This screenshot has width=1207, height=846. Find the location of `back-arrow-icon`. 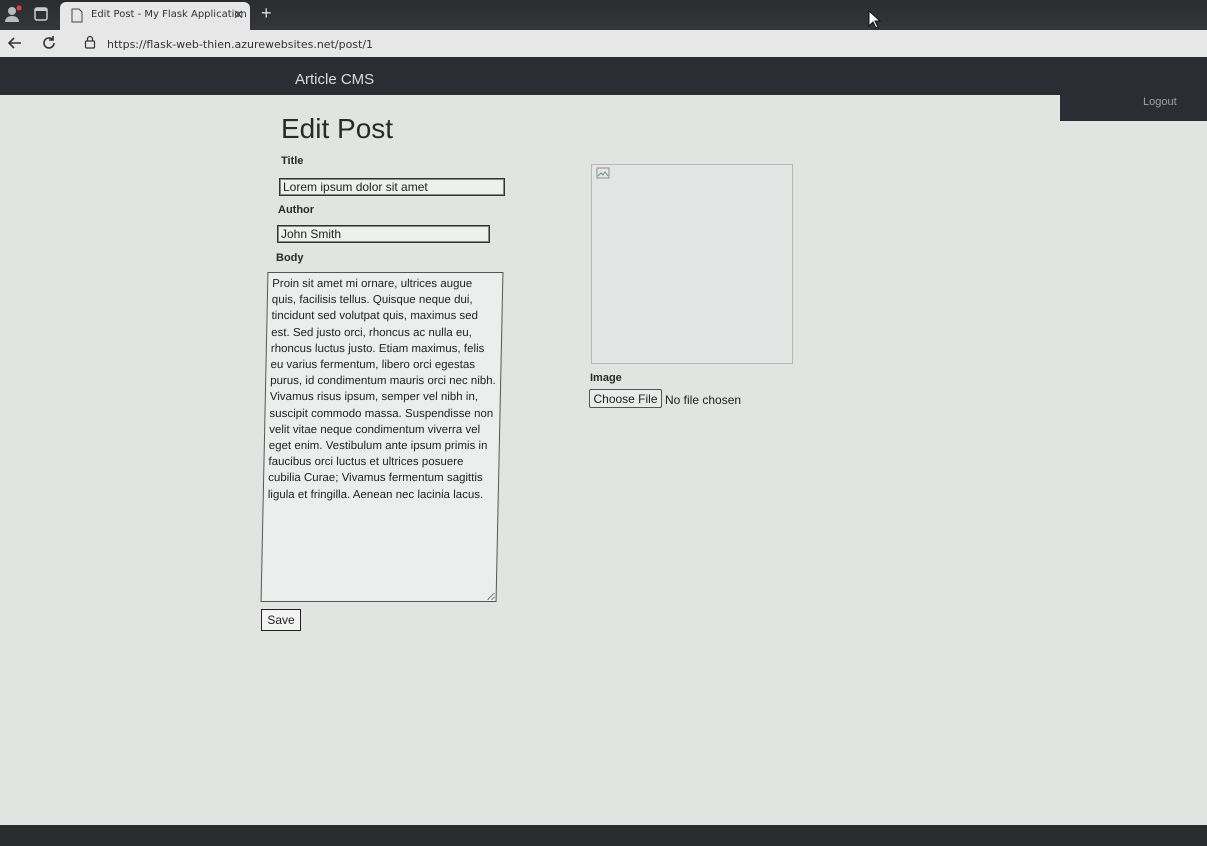

back-arrow-icon is located at coordinates (15, 43).